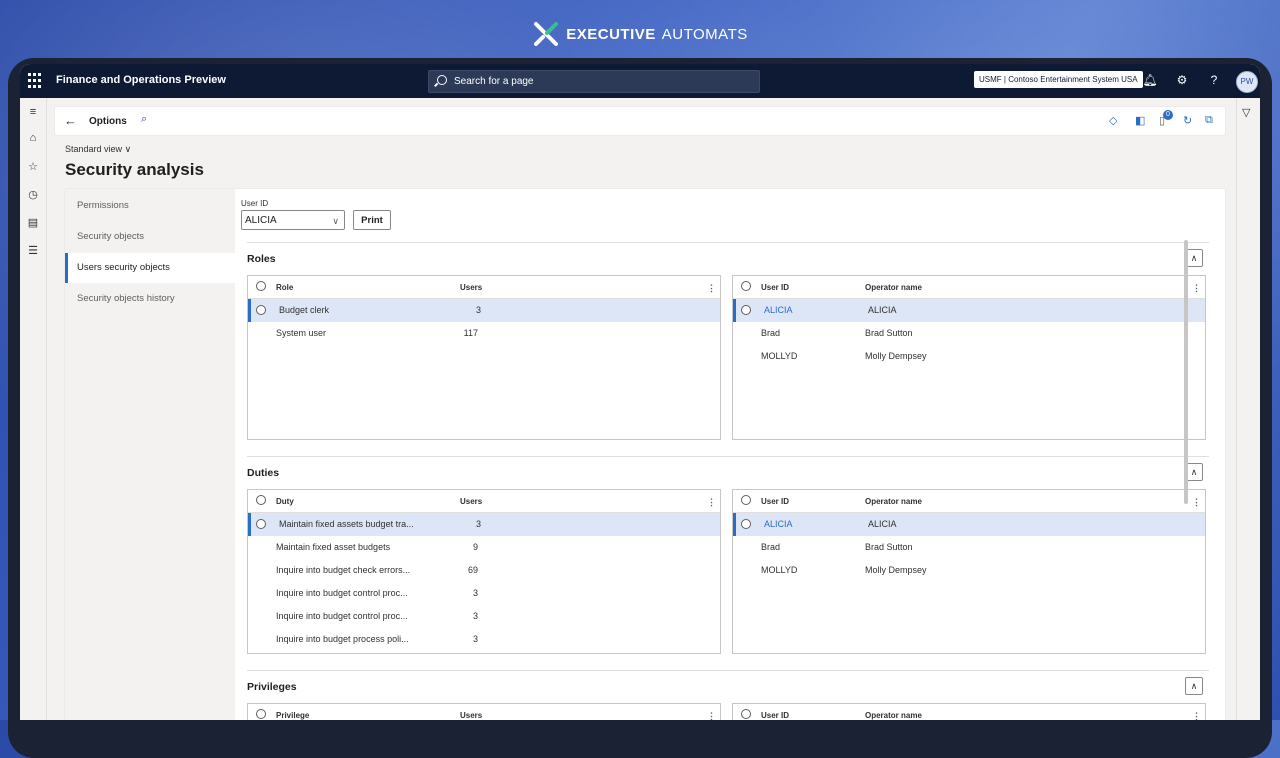 This screenshot has width=1280, height=758. What do you see at coordinates (335, 221) in the screenshot?
I see `chevron-down-icon: ∨` at bounding box center [335, 221].